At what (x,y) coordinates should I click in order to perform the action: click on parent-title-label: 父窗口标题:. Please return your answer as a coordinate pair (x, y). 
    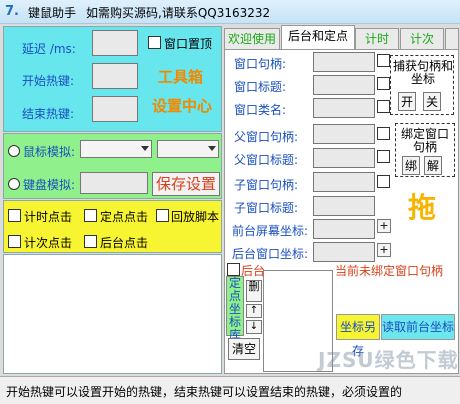
    Looking at the image, I should click on (266, 160).